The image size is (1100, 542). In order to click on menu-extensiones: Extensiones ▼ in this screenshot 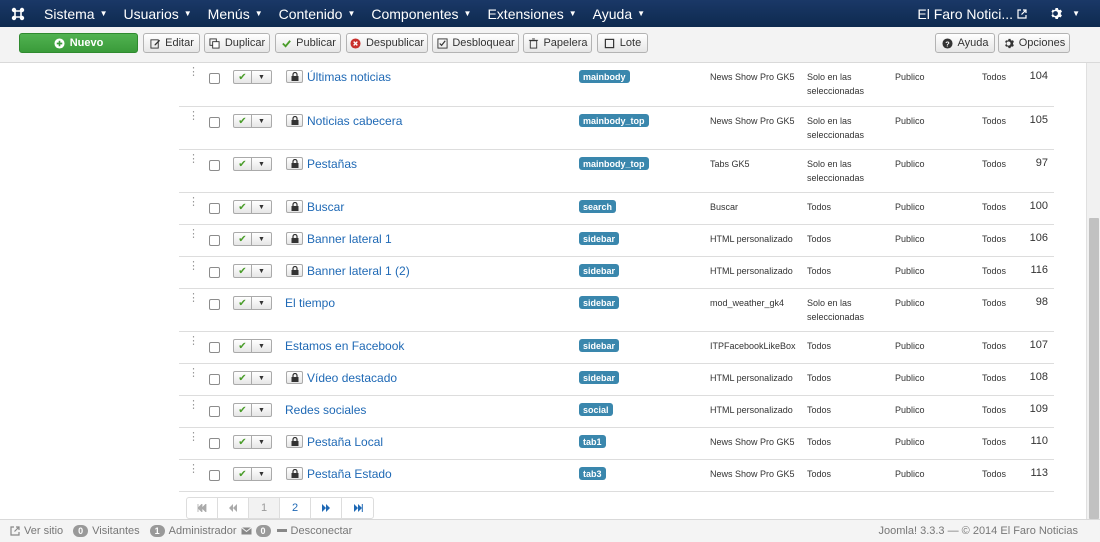, I will do `click(531, 13)`.